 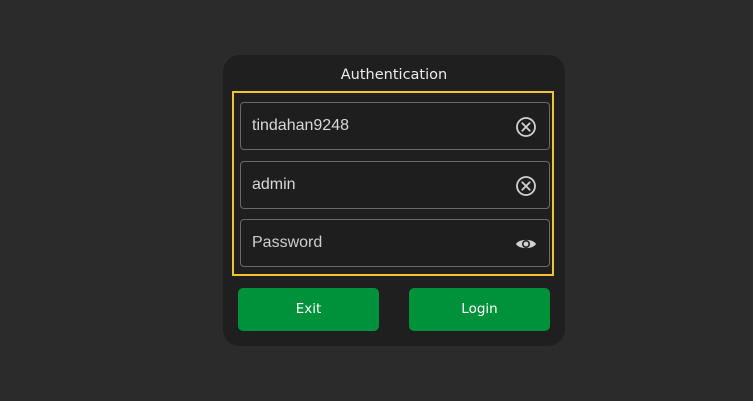 What do you see at coordinates (300, 125) in the screenshot?
I see `device-field-value: tindahan9248` at bounding box center [300, 125].